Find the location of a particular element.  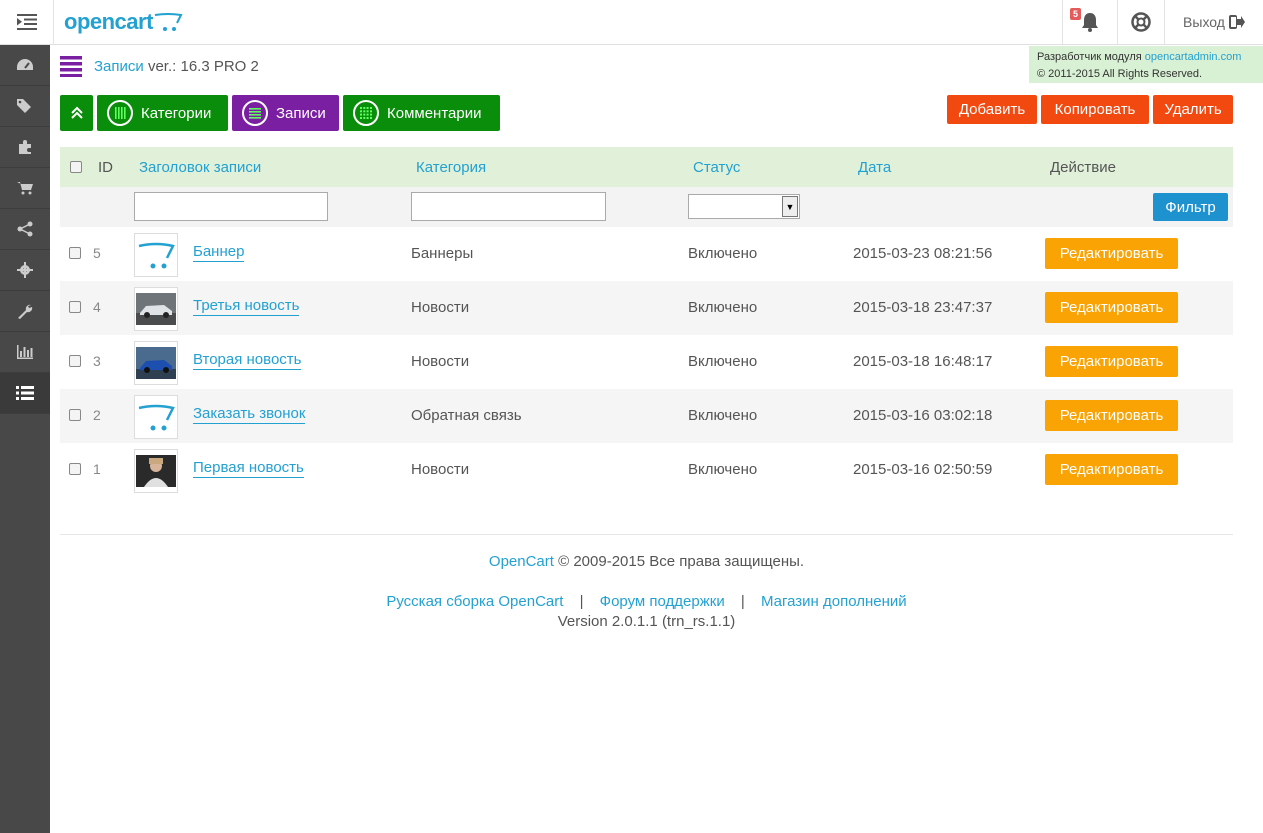

help-button is located at coordinates (1140, 22).